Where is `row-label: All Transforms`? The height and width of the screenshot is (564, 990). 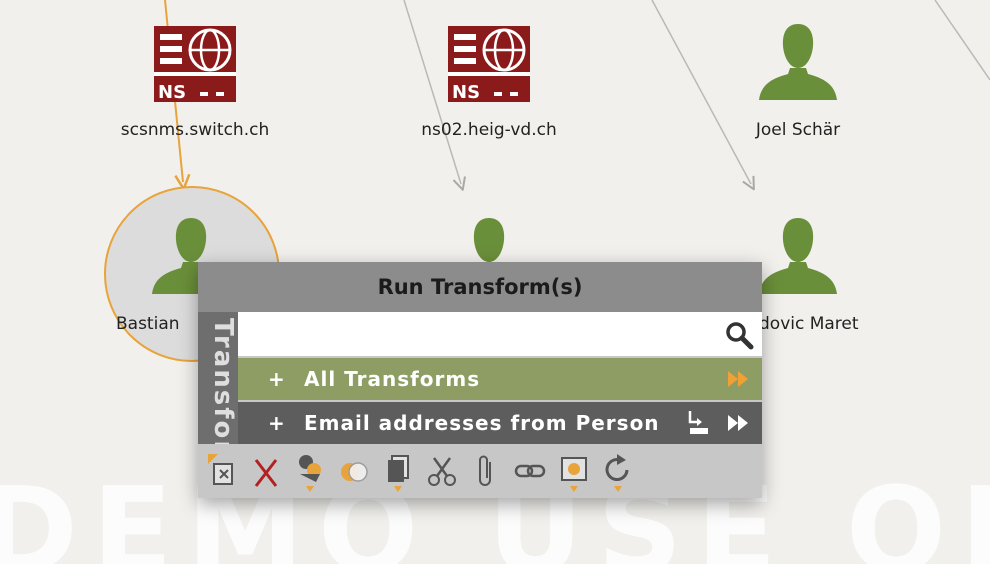
row-label: All Transforms is located at coordinates (392, 379).